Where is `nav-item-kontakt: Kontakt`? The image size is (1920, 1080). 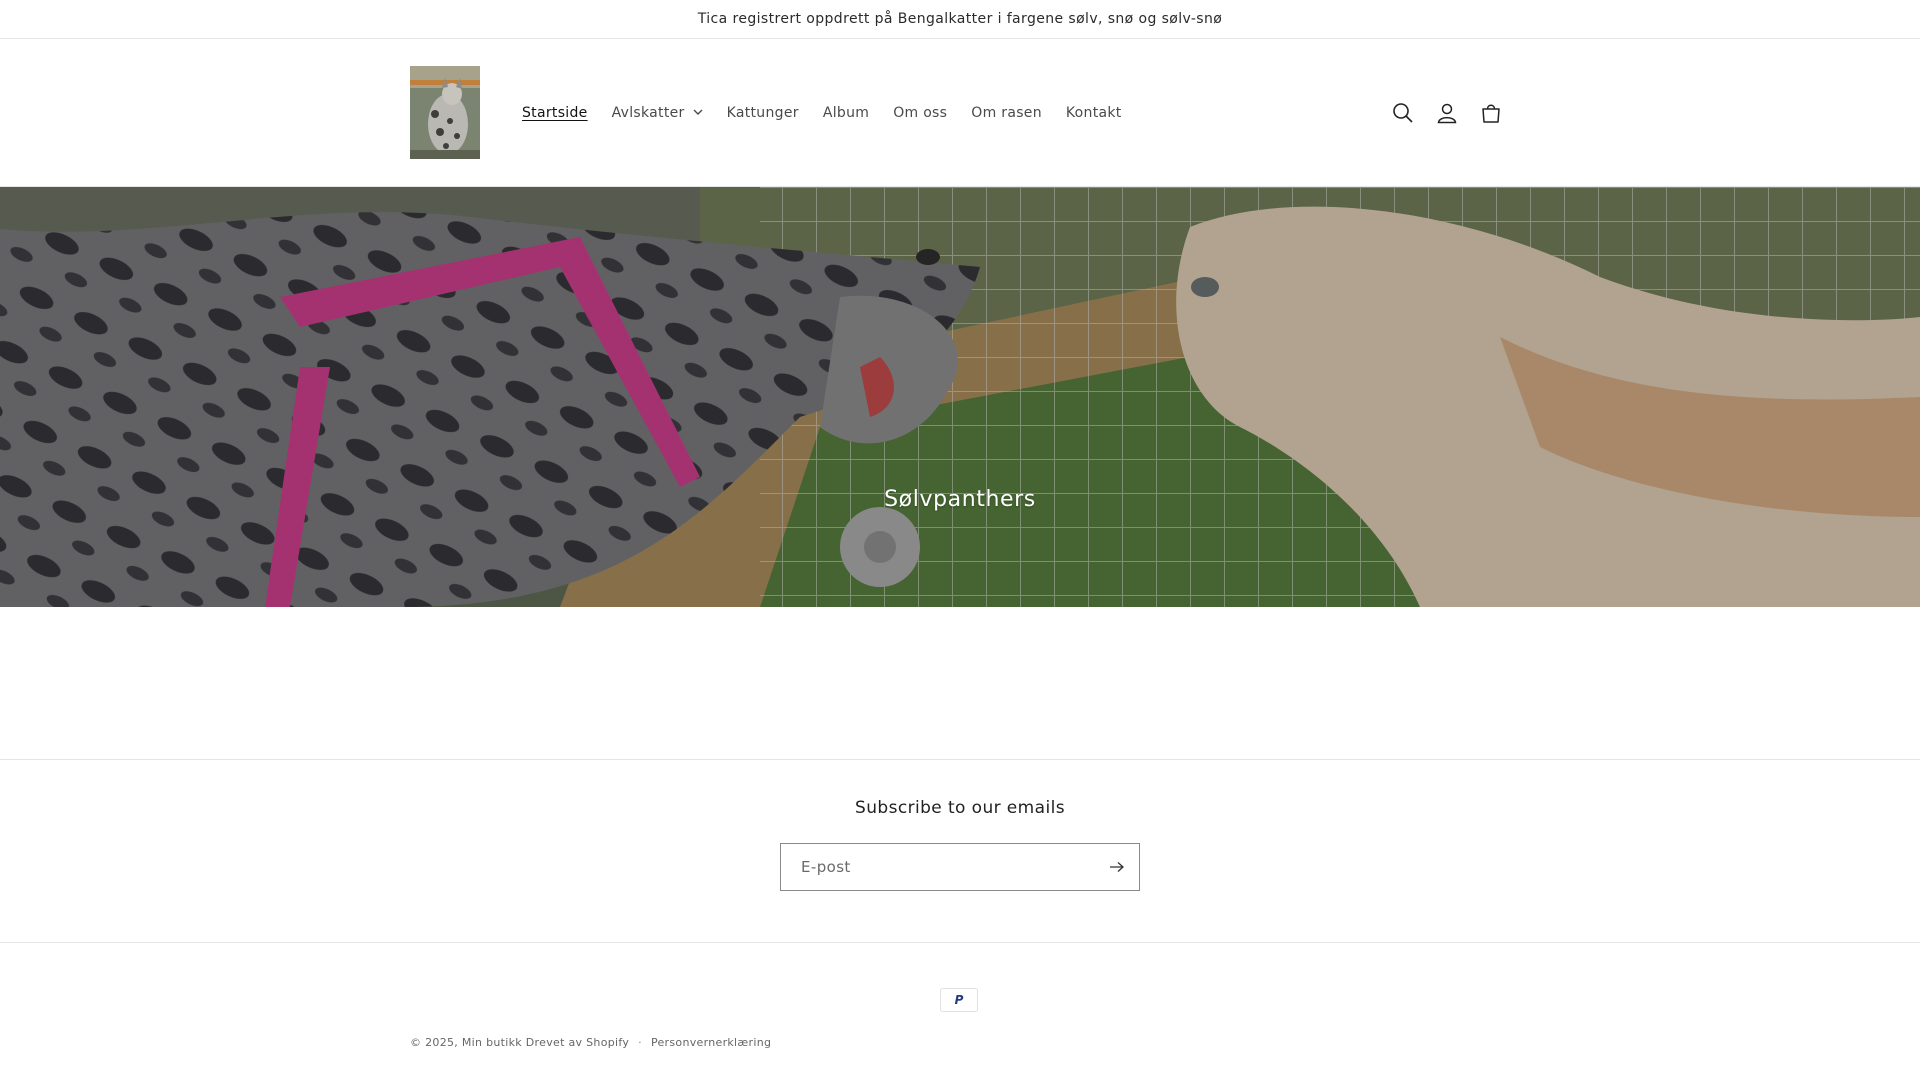 nav-item-kontakt: Kontakt is located at coordinates (1094, 113).